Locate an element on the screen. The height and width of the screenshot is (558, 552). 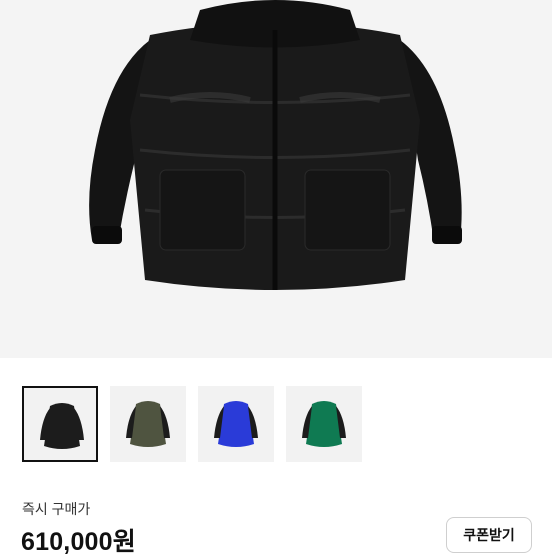
thumbnail-blue is located at coordinates (236, 424).